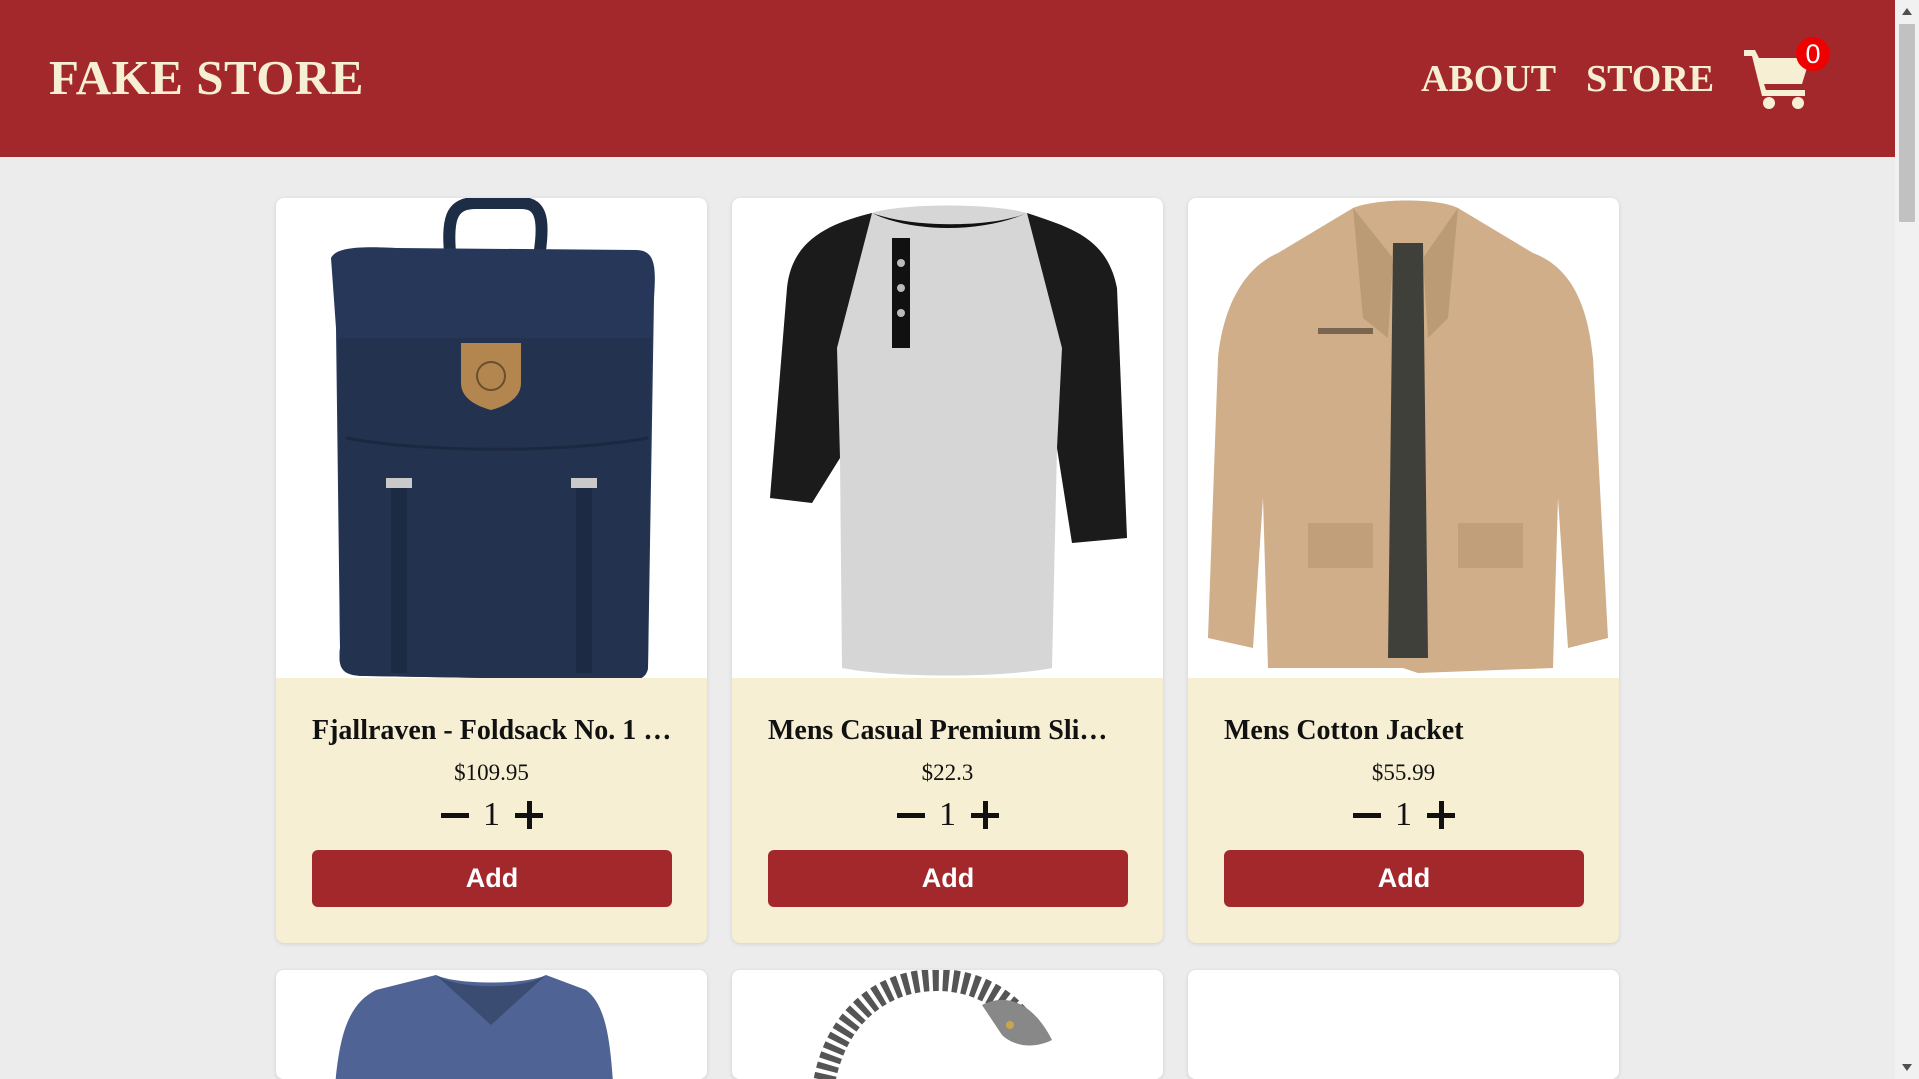 The width and height of the screenshot is (1919, 1079). Describe the element at coordinates (206, 77) in the screenshot. I see `brand-logo: FAKE STORE` at that location.